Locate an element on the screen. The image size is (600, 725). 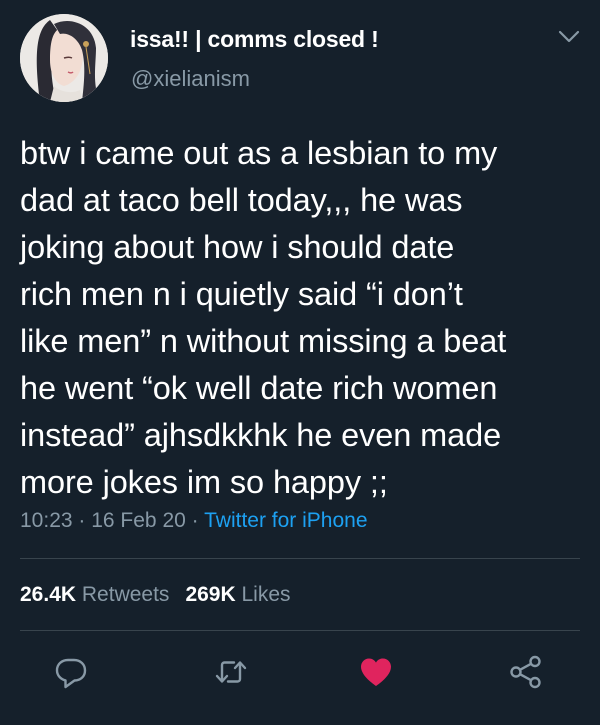
retweets-count: 26.4K is located at coordinates (48, 594).